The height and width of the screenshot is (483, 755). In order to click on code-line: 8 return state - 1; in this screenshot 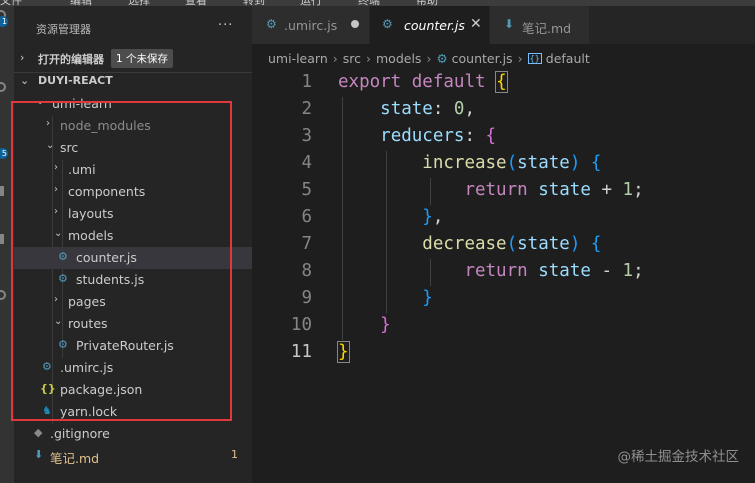, I will do `click(503, 272)`.